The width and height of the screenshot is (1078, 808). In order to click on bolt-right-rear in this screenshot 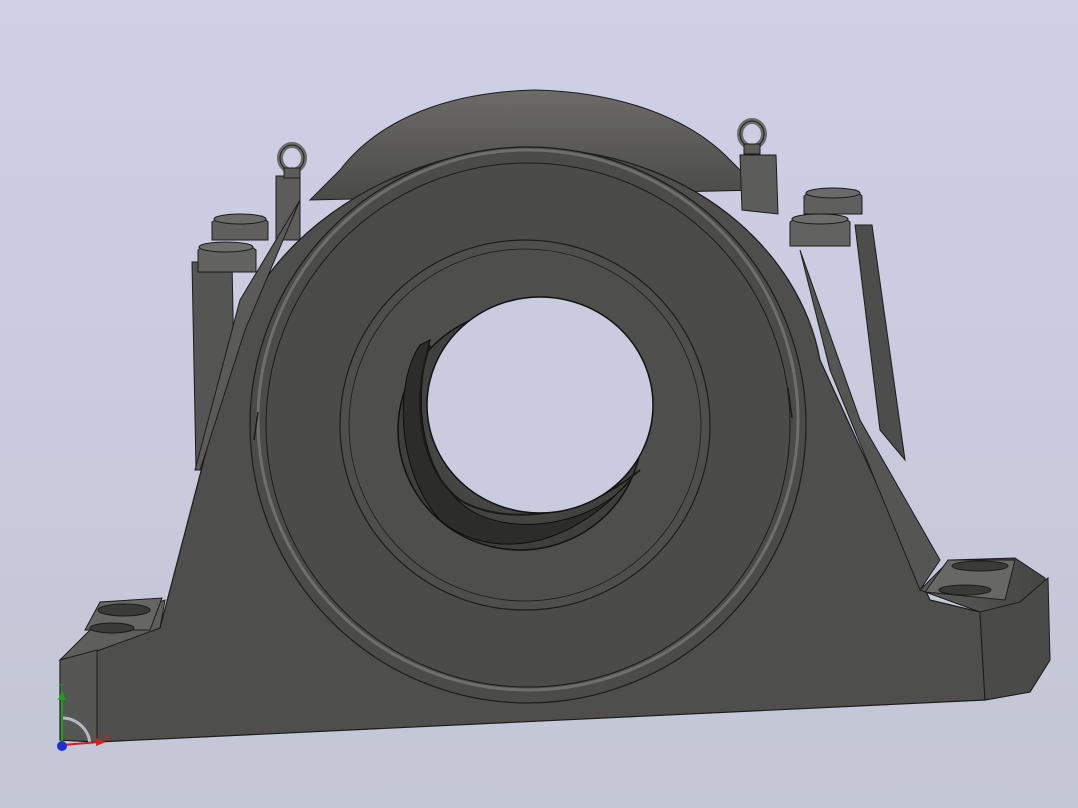, I will do `click(833, 201)`.